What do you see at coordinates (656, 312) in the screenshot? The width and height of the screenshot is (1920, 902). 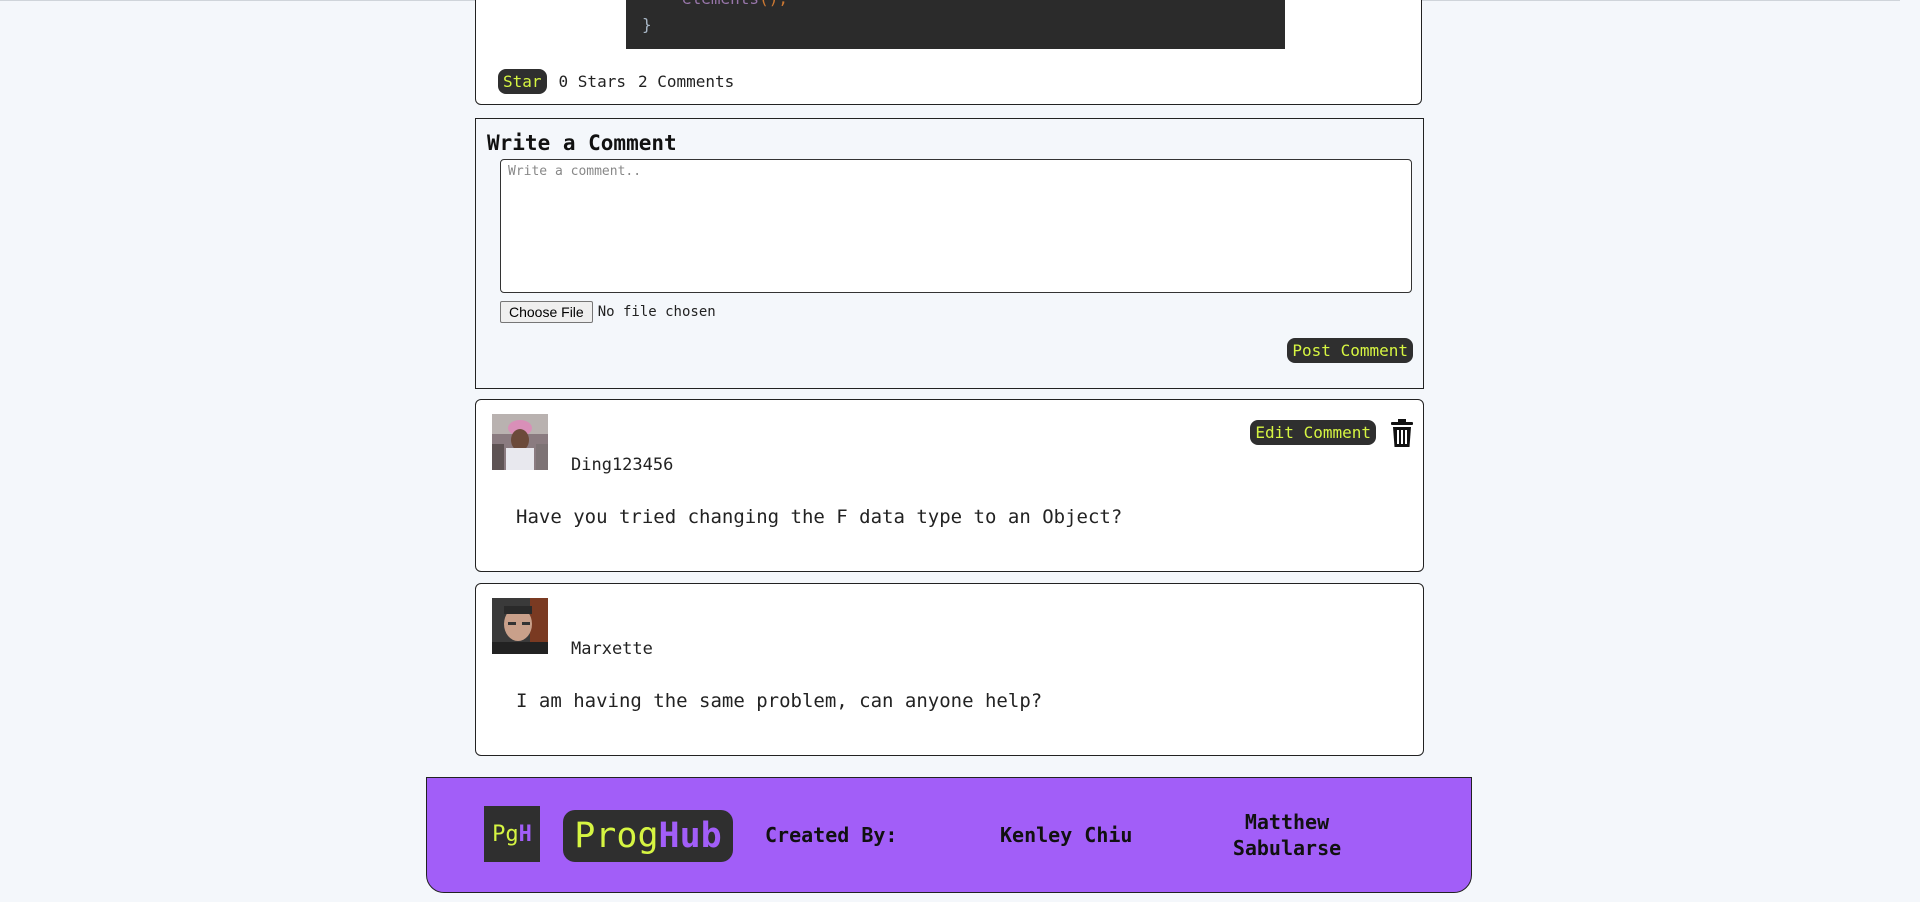 I see `file-status: No file chosen` at bounding box center [656, 312].